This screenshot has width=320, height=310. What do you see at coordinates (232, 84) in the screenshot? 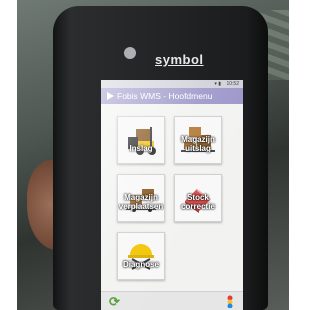
I see `status-time: 10:52` at bounding box center [232, 84].